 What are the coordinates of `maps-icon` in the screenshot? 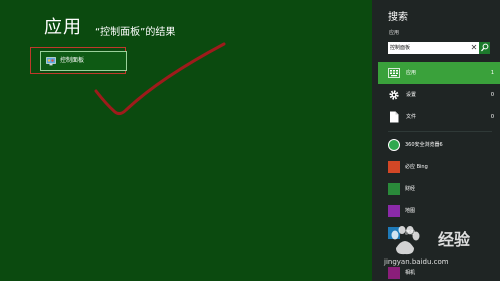 It's located at (394, 211).